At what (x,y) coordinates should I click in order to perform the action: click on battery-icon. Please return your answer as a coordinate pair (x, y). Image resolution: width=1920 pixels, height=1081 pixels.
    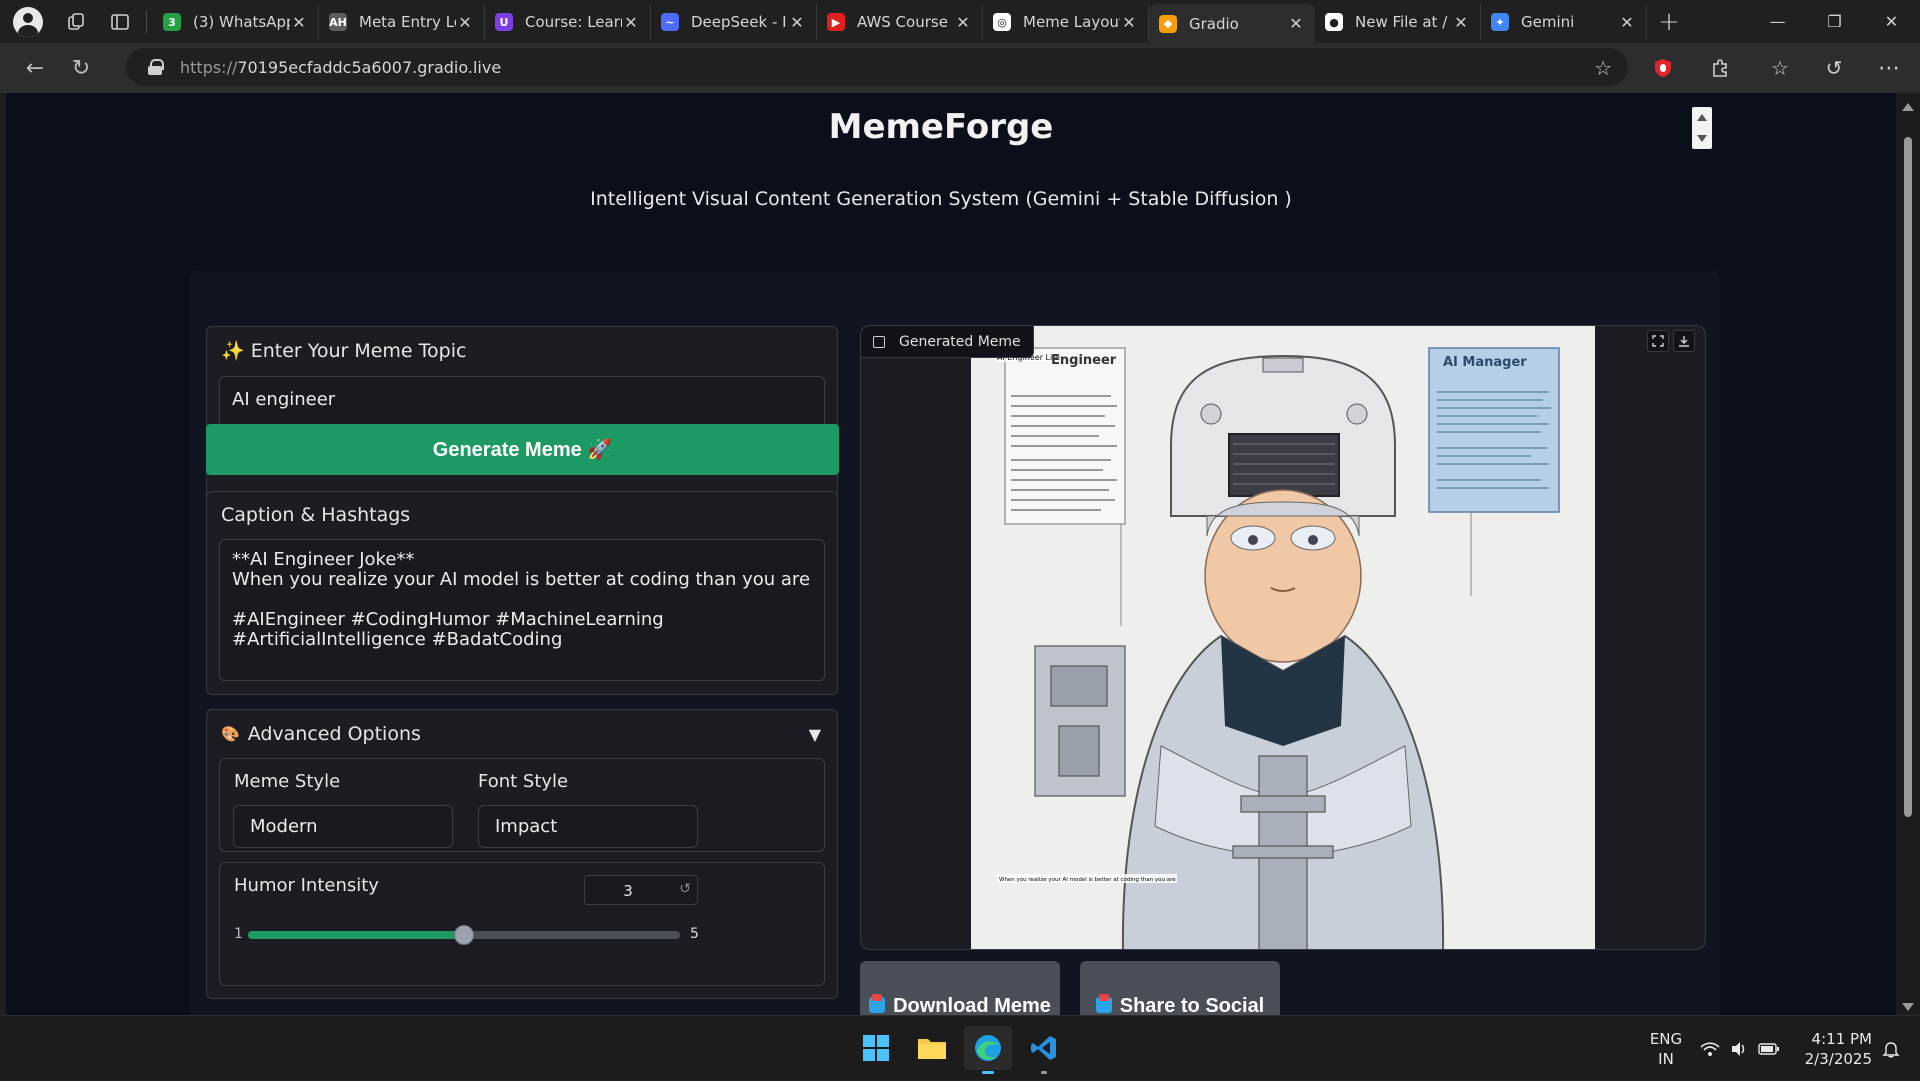
    Looking at the image, I should click on (1768, 1048).